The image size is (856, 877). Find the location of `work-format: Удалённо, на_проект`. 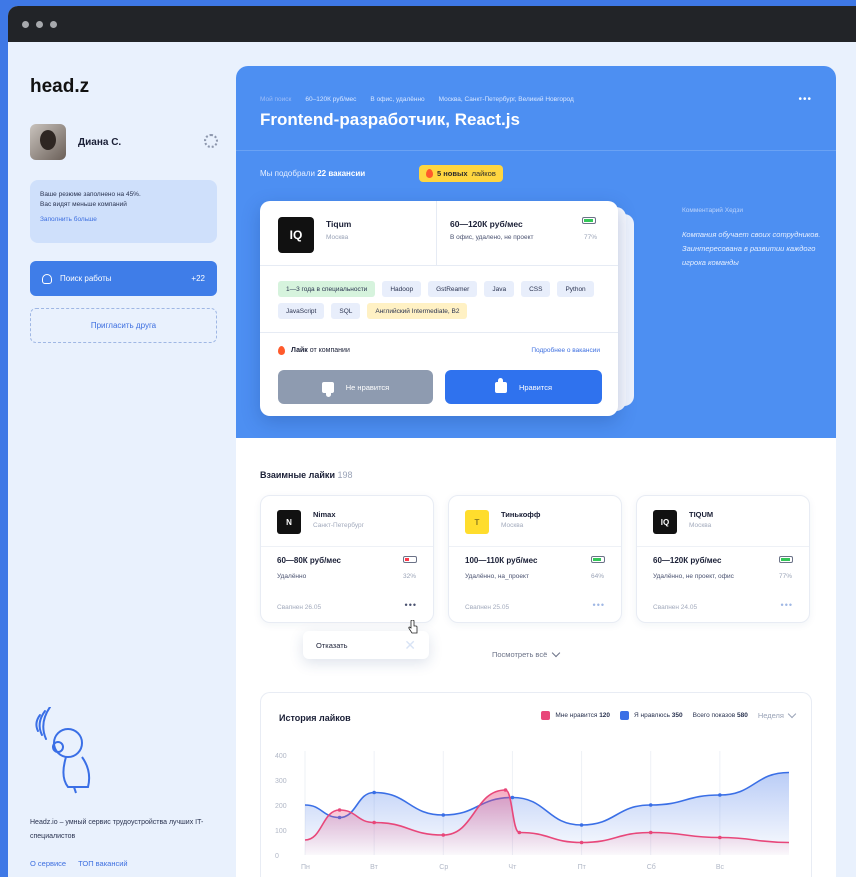

work-format: Удалённо, на_проект is located at coordinates (497, 576).